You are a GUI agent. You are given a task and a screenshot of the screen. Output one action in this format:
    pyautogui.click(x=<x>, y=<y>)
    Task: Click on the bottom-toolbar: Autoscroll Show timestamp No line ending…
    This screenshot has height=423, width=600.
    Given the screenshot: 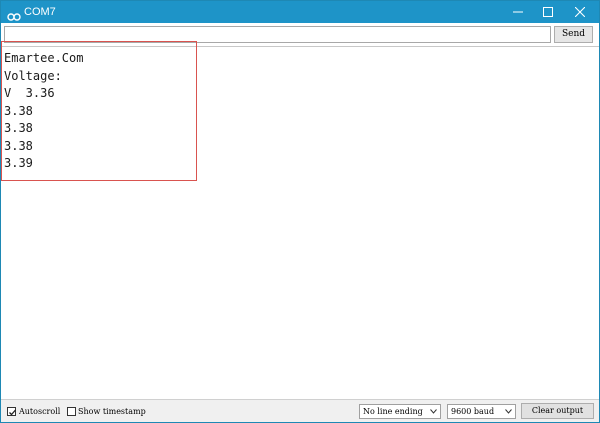 What is the action you would take?
    pyautogui.click(x=300, y=410)
    